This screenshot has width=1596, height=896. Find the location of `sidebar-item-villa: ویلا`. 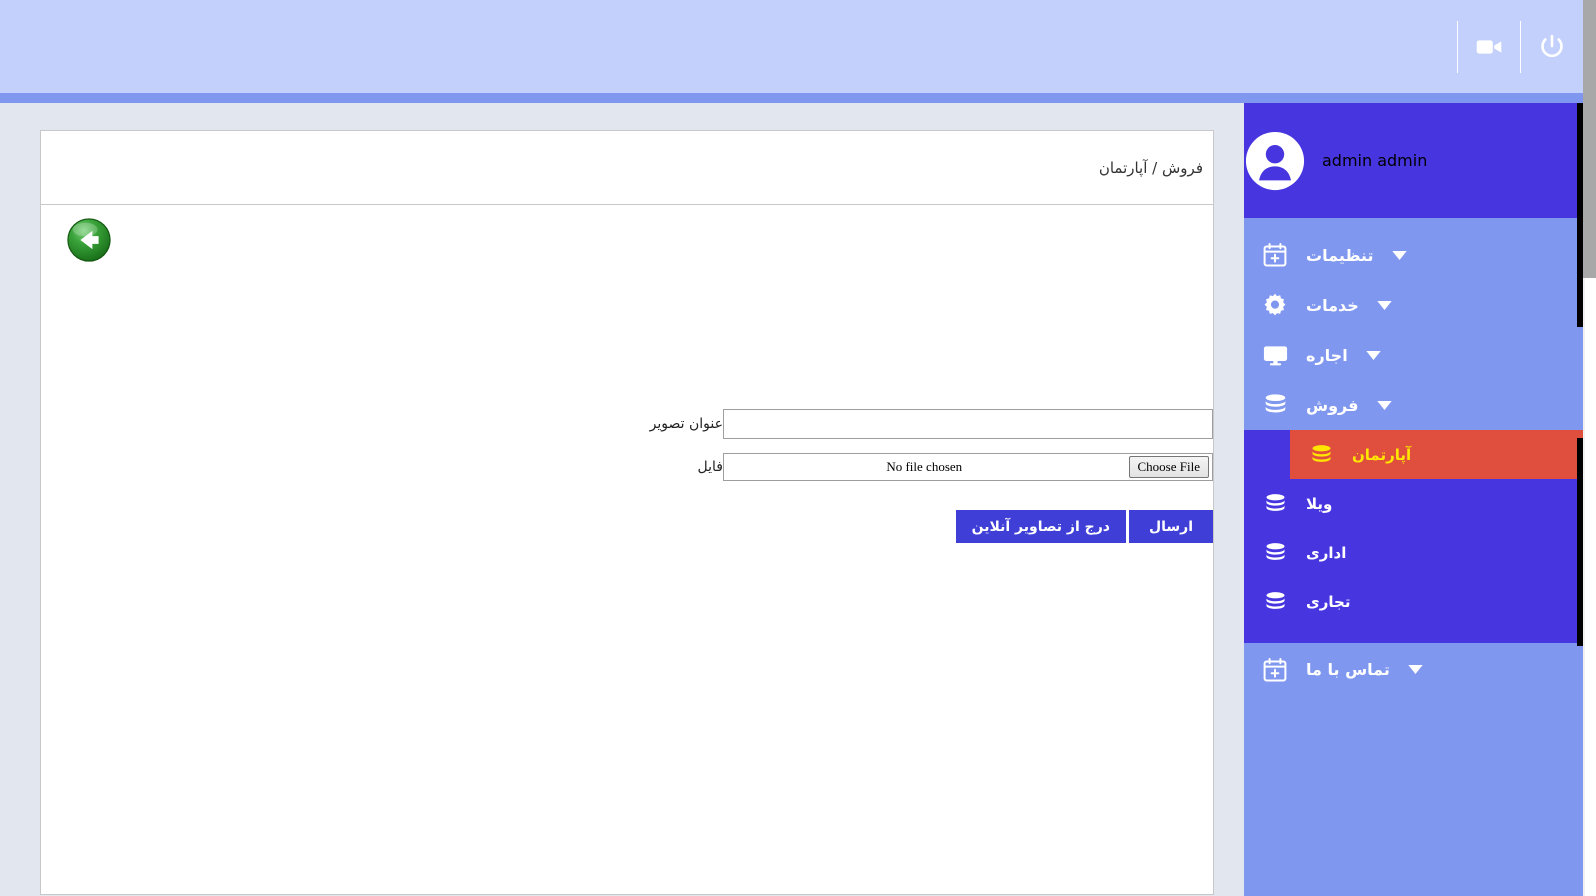

sidebar-item-villa: ویلا is located at coordinates (1413, 503).